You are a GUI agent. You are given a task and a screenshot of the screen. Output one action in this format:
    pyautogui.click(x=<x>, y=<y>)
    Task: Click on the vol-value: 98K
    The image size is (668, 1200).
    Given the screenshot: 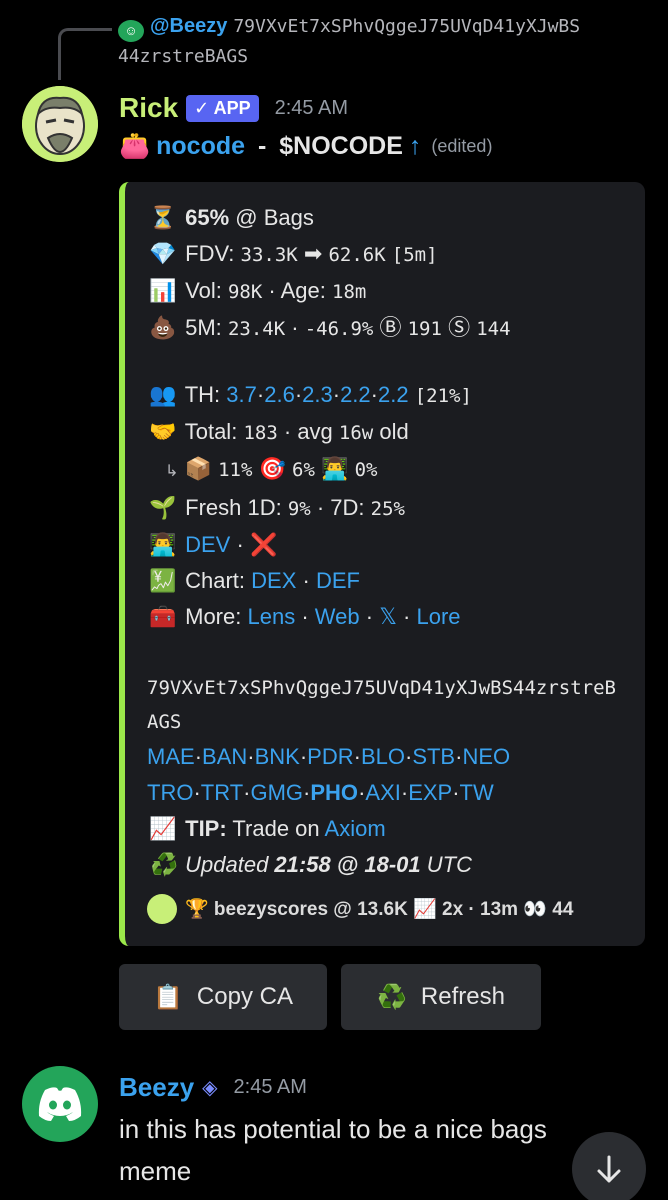 What is the action you would take?
    pyautogui.click(x=245, y=292)
    